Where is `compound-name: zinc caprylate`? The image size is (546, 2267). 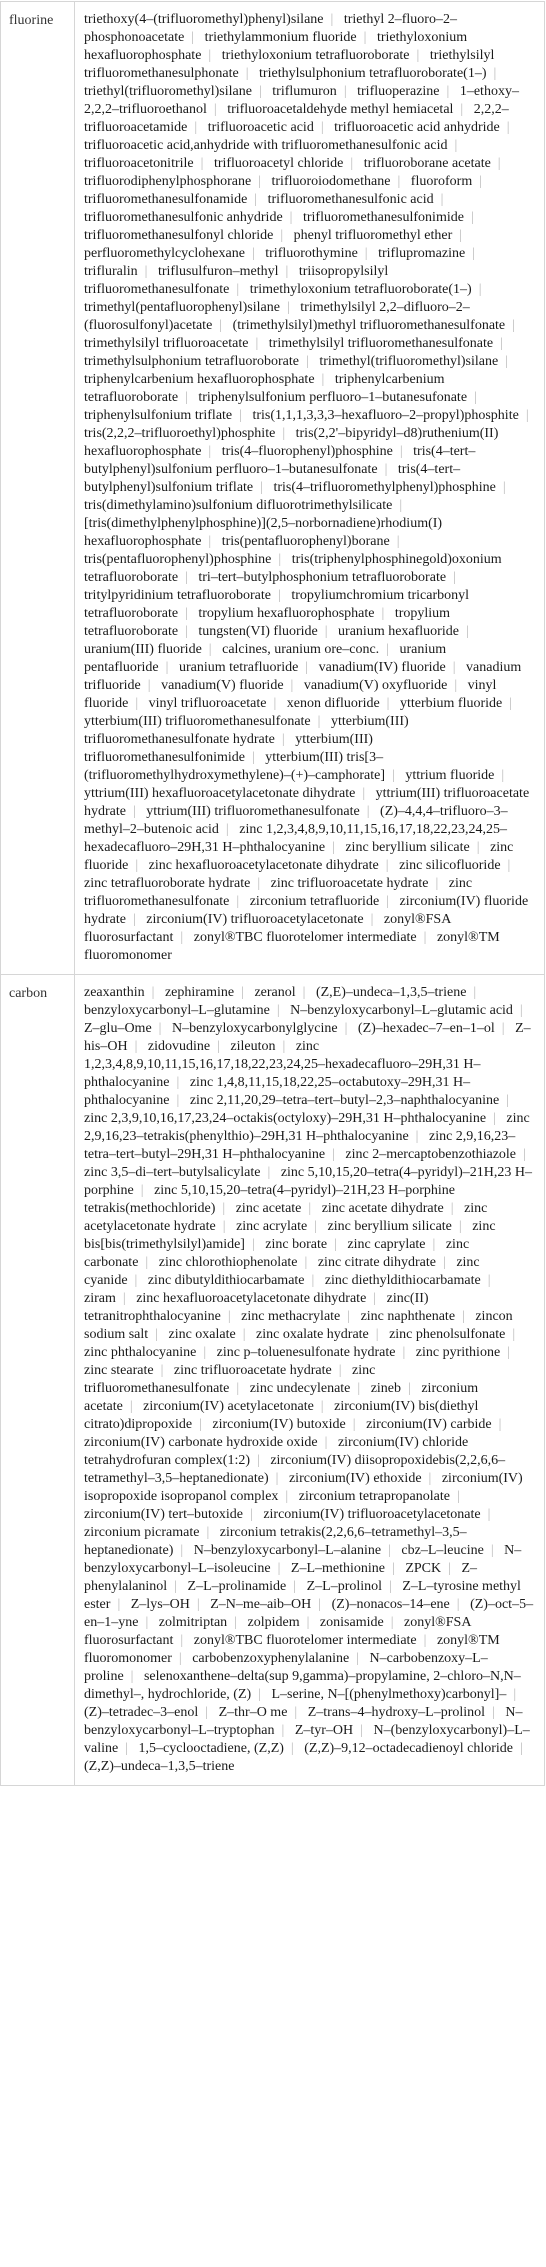
compound-name: zinc caprylate is located at coordinates (386, 1244).